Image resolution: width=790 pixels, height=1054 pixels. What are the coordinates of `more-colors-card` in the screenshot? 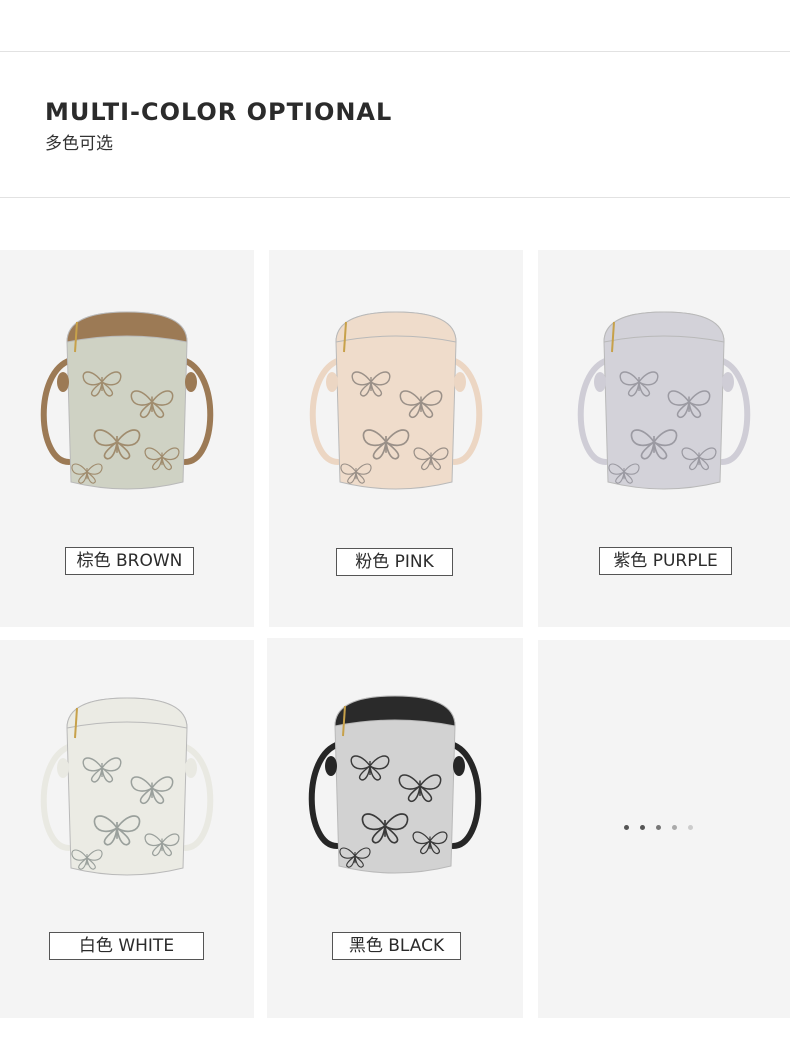 It's located at (664, 829).